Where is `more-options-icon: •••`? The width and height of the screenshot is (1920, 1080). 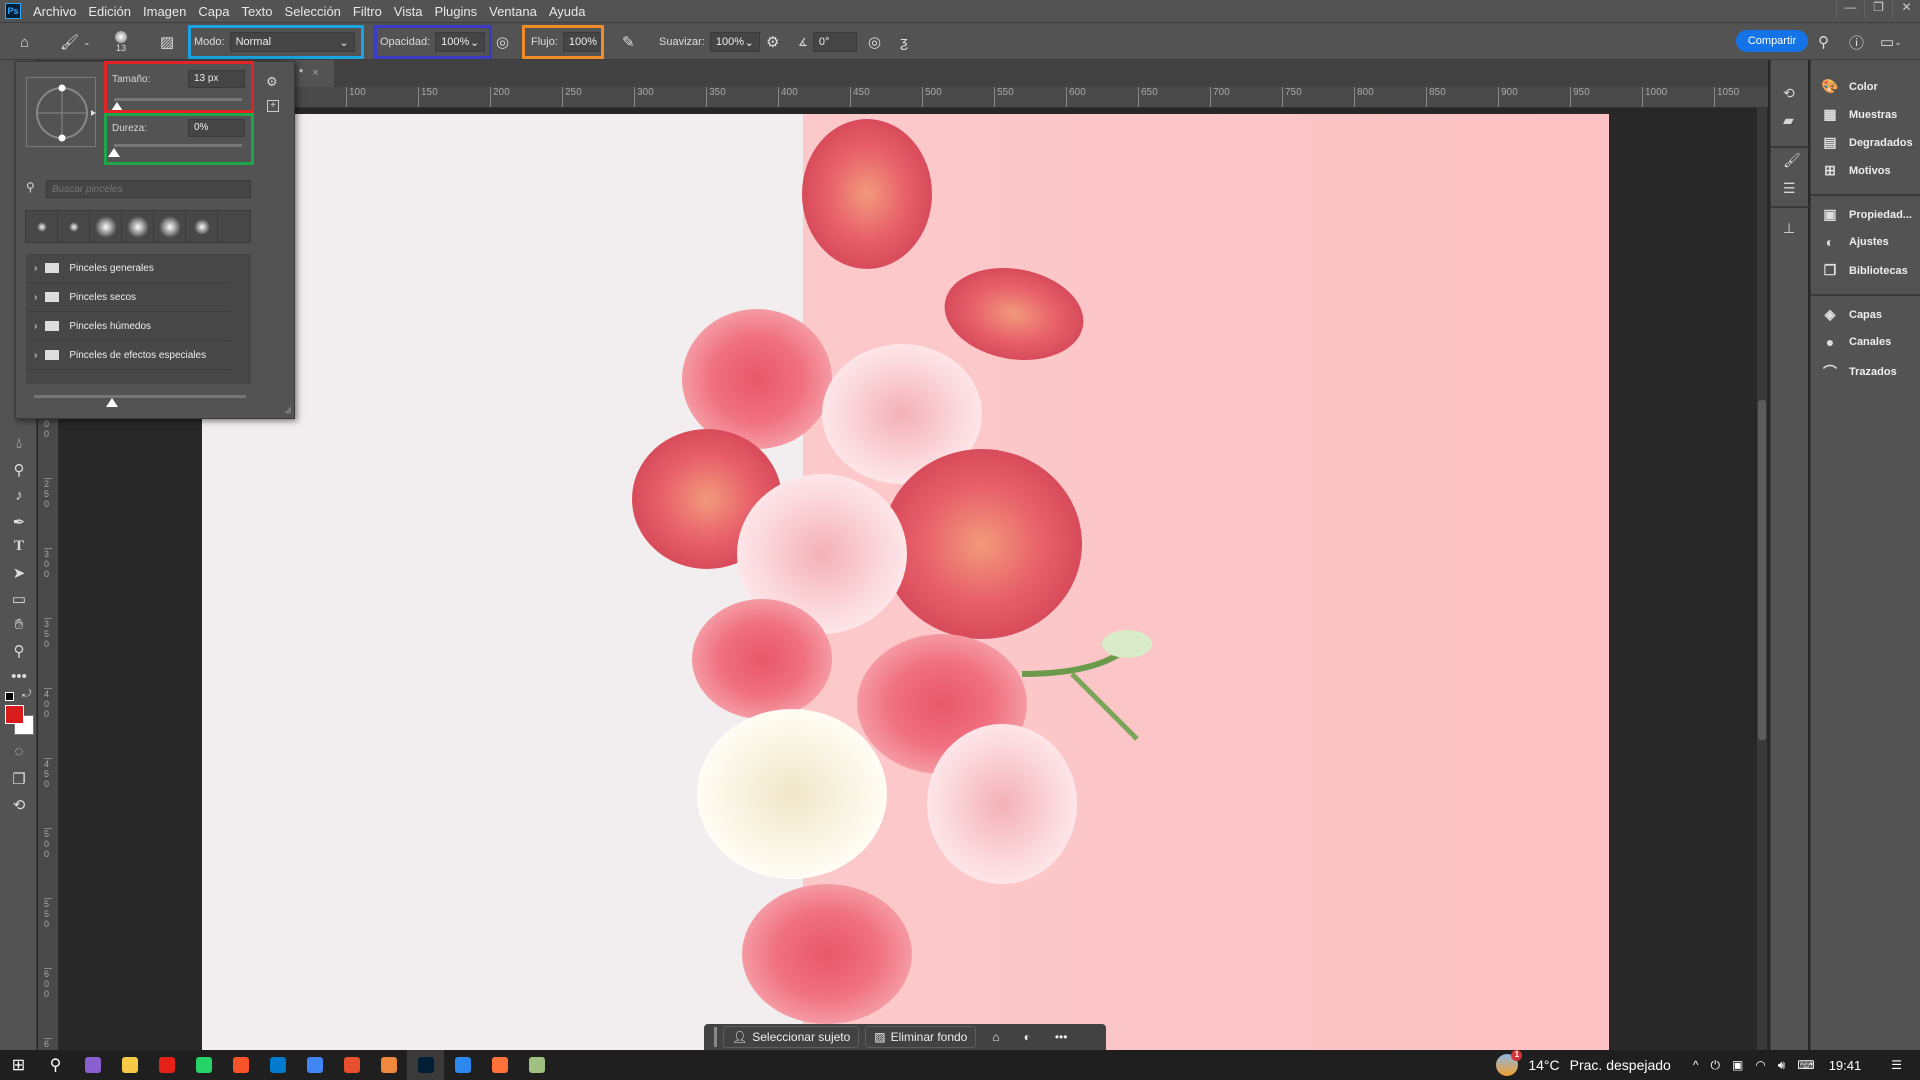 more-options-icon: ••• is located at coordinates (1061, 1037).